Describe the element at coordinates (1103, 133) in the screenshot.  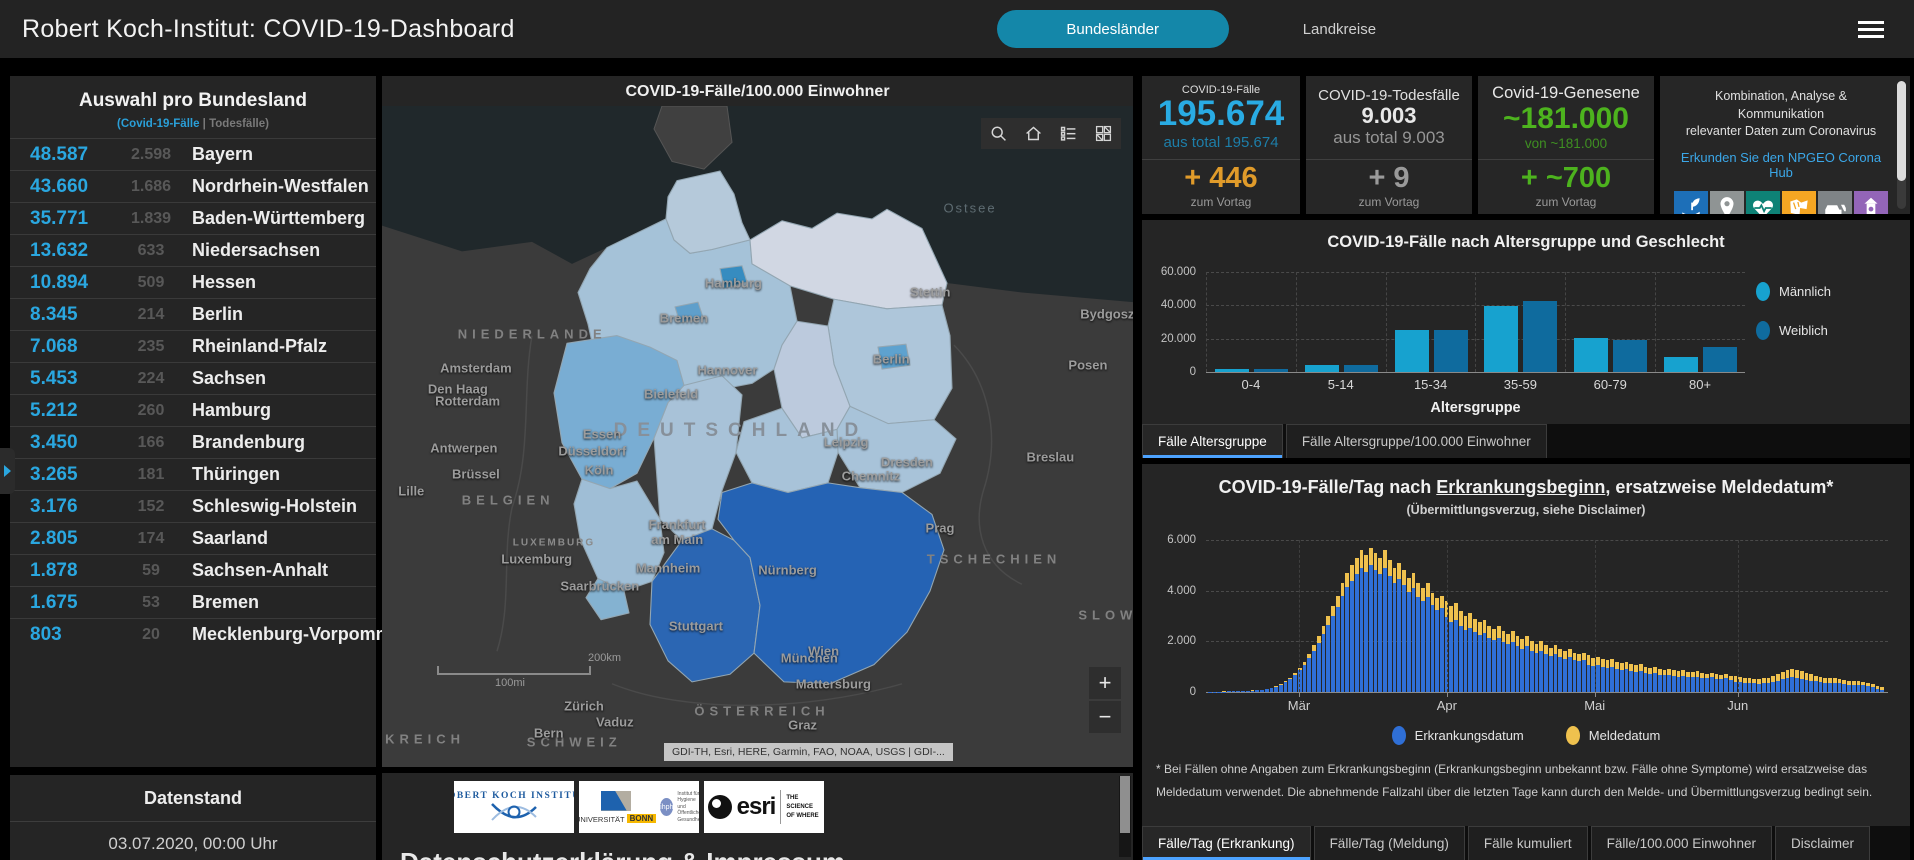
I see `basemap-icon` at that location.